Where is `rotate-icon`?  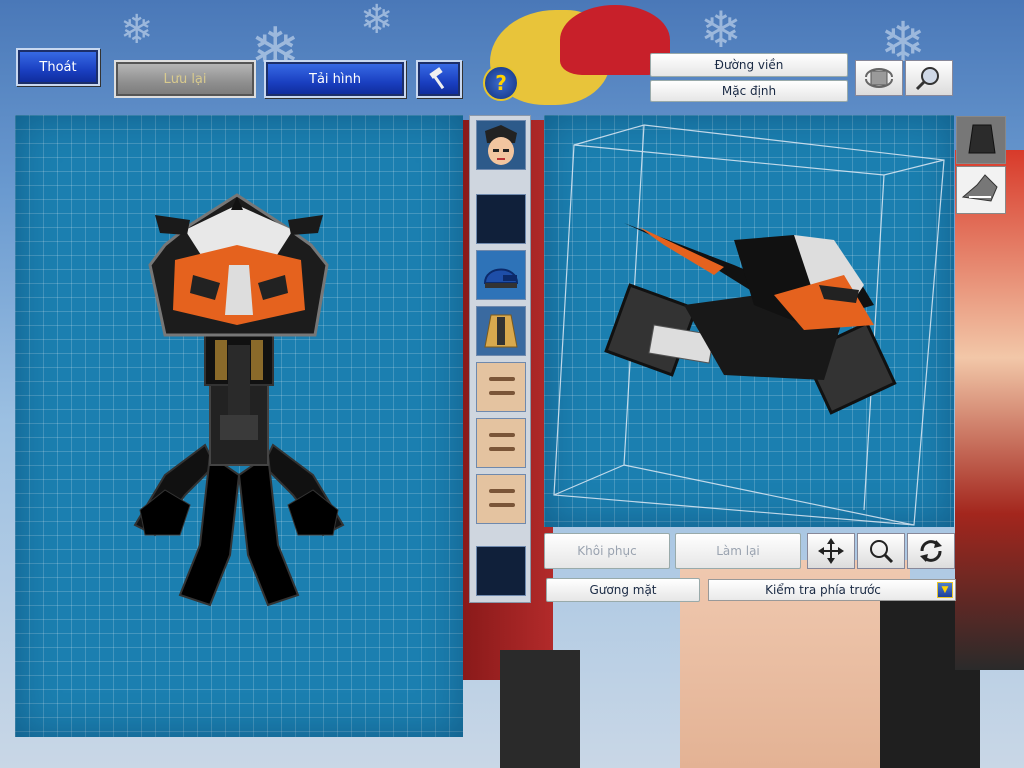 rotate-icon is located at coordinates (931, 551).